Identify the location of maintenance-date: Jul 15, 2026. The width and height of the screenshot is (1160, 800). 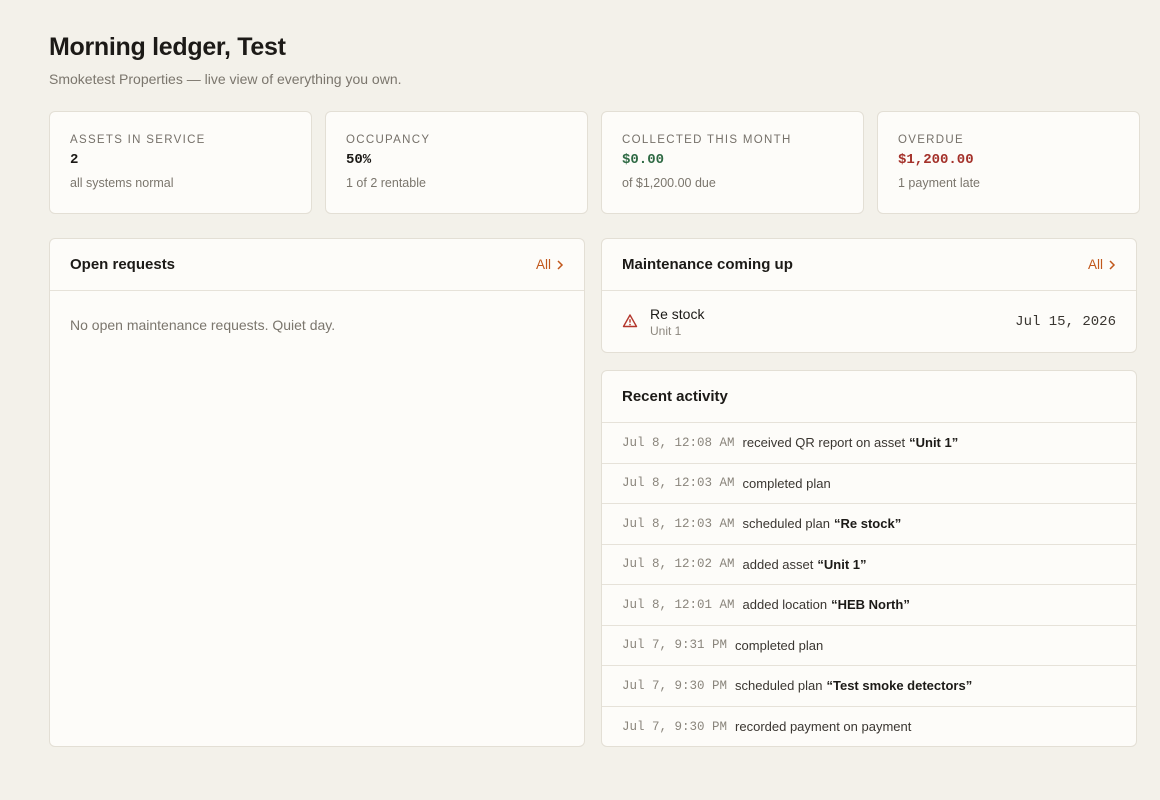
(1065, 322).